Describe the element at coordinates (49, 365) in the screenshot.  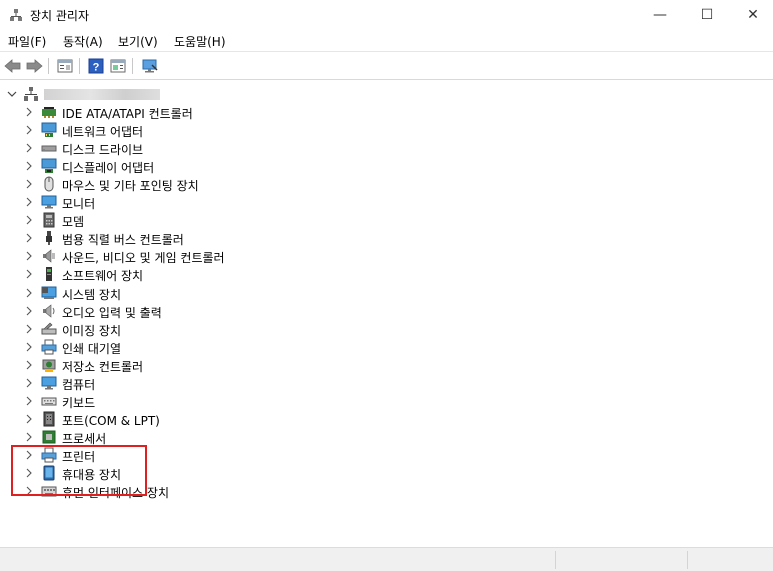
I see `storage-controller-icon` at that location.